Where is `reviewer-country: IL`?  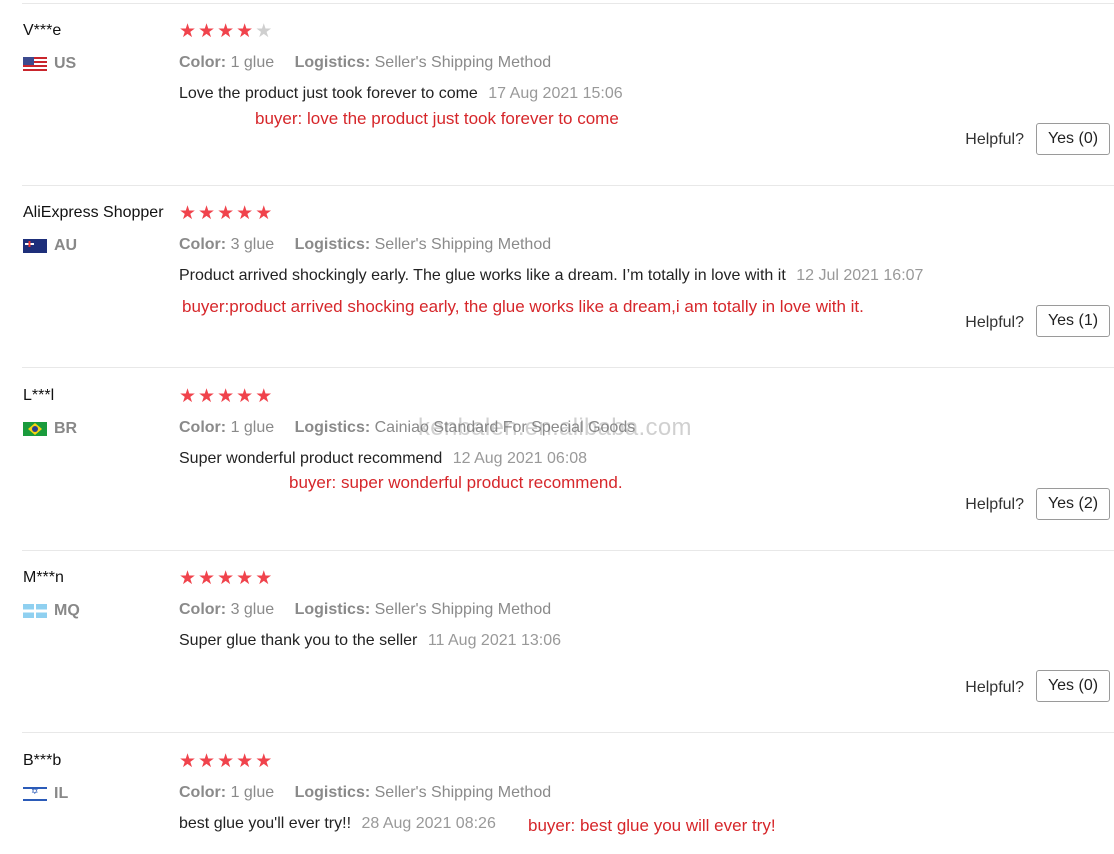 reviewer-country: IL is located at coordinates (45, 794).